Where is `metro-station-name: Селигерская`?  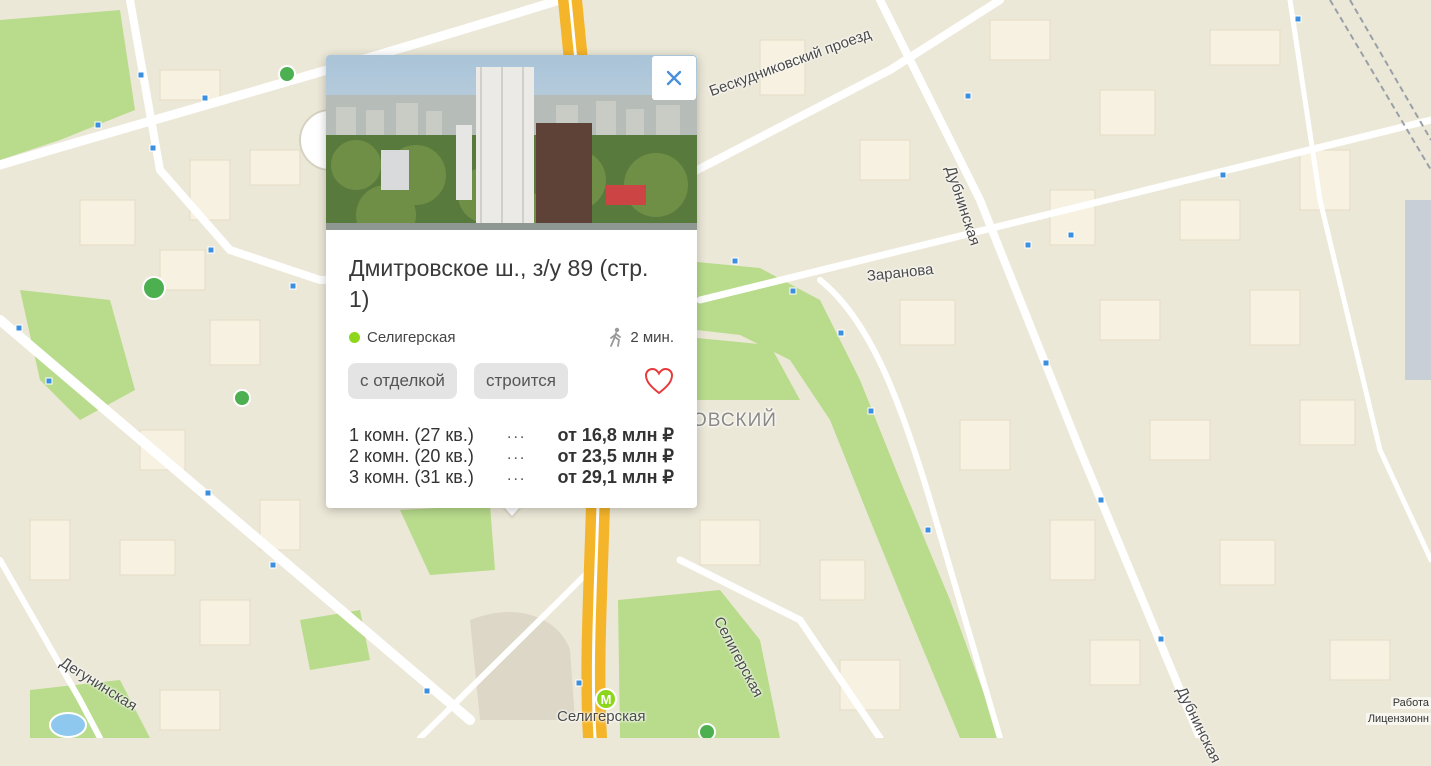 metro-station-name: Селигерская is located at coordinates (411, 337).